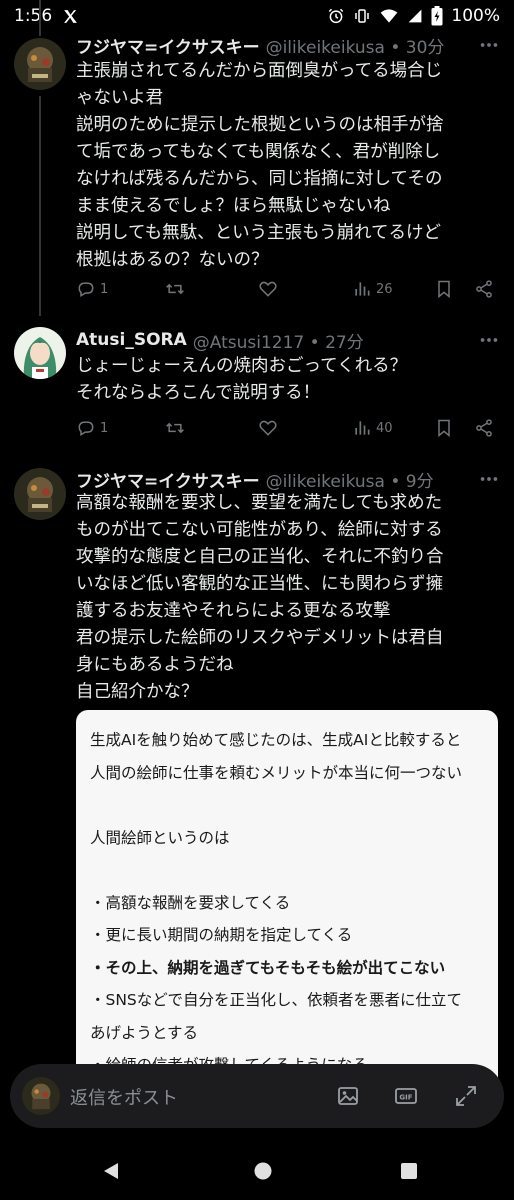 Image resolution: width=514 pixels, height=1200 pixels. I want to click on wifi-icon, so click(389, 16).